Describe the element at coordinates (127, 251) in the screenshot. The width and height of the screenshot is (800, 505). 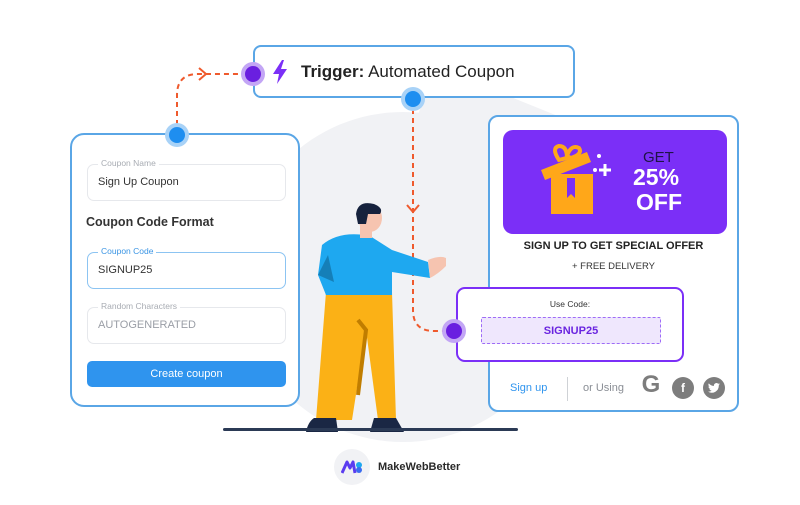
I see `coupon-code-legend: Coupon Code` at that location.